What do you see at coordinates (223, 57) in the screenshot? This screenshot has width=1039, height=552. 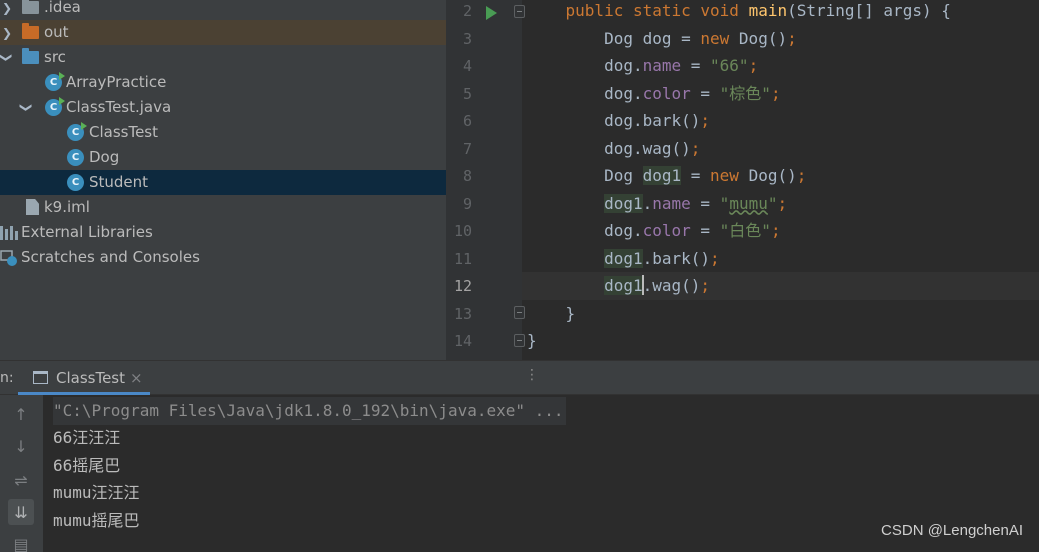 I see `tree-item-src: ❯ src` at bounding box center [223, 57].